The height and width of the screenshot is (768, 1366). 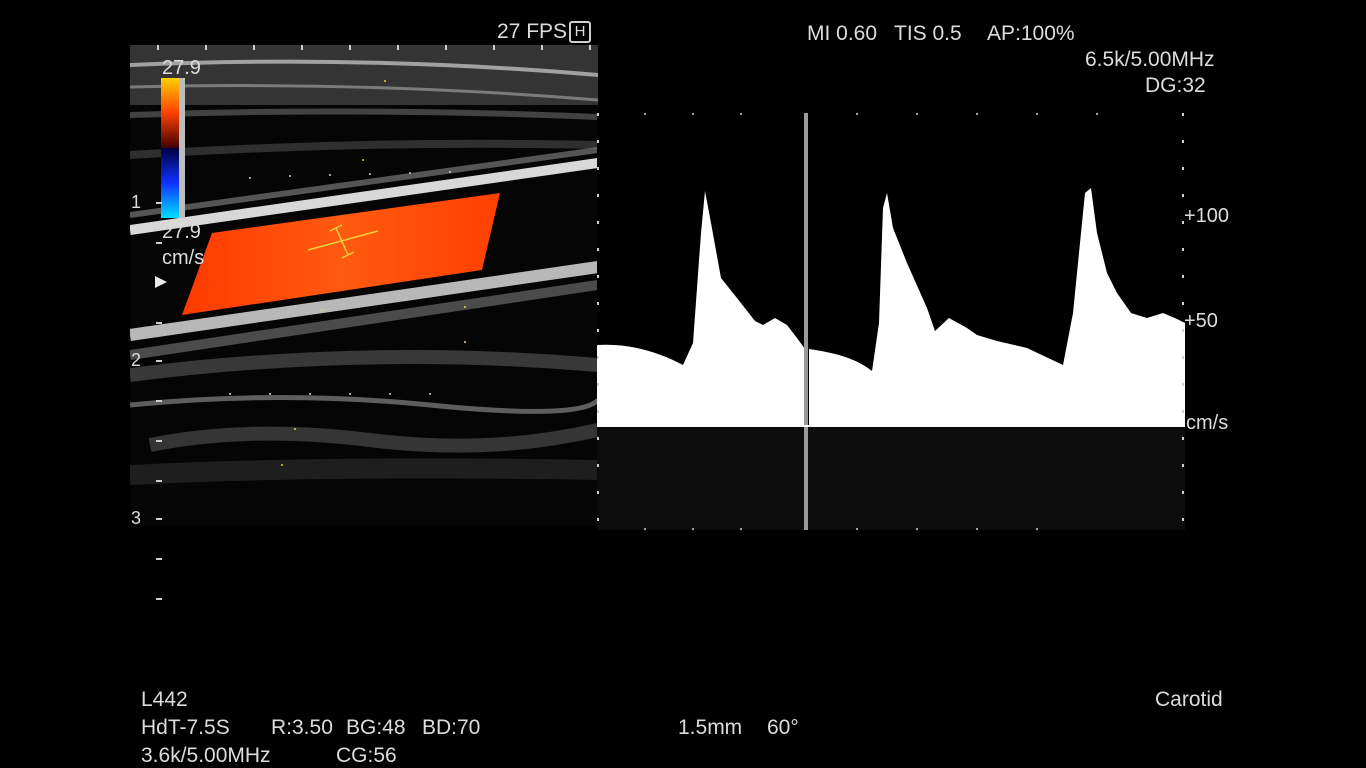 What do you see at coordinates (376, 727) in the screenshot?
I see `bg-readout: BG:48` at bounding box center [376, 727].